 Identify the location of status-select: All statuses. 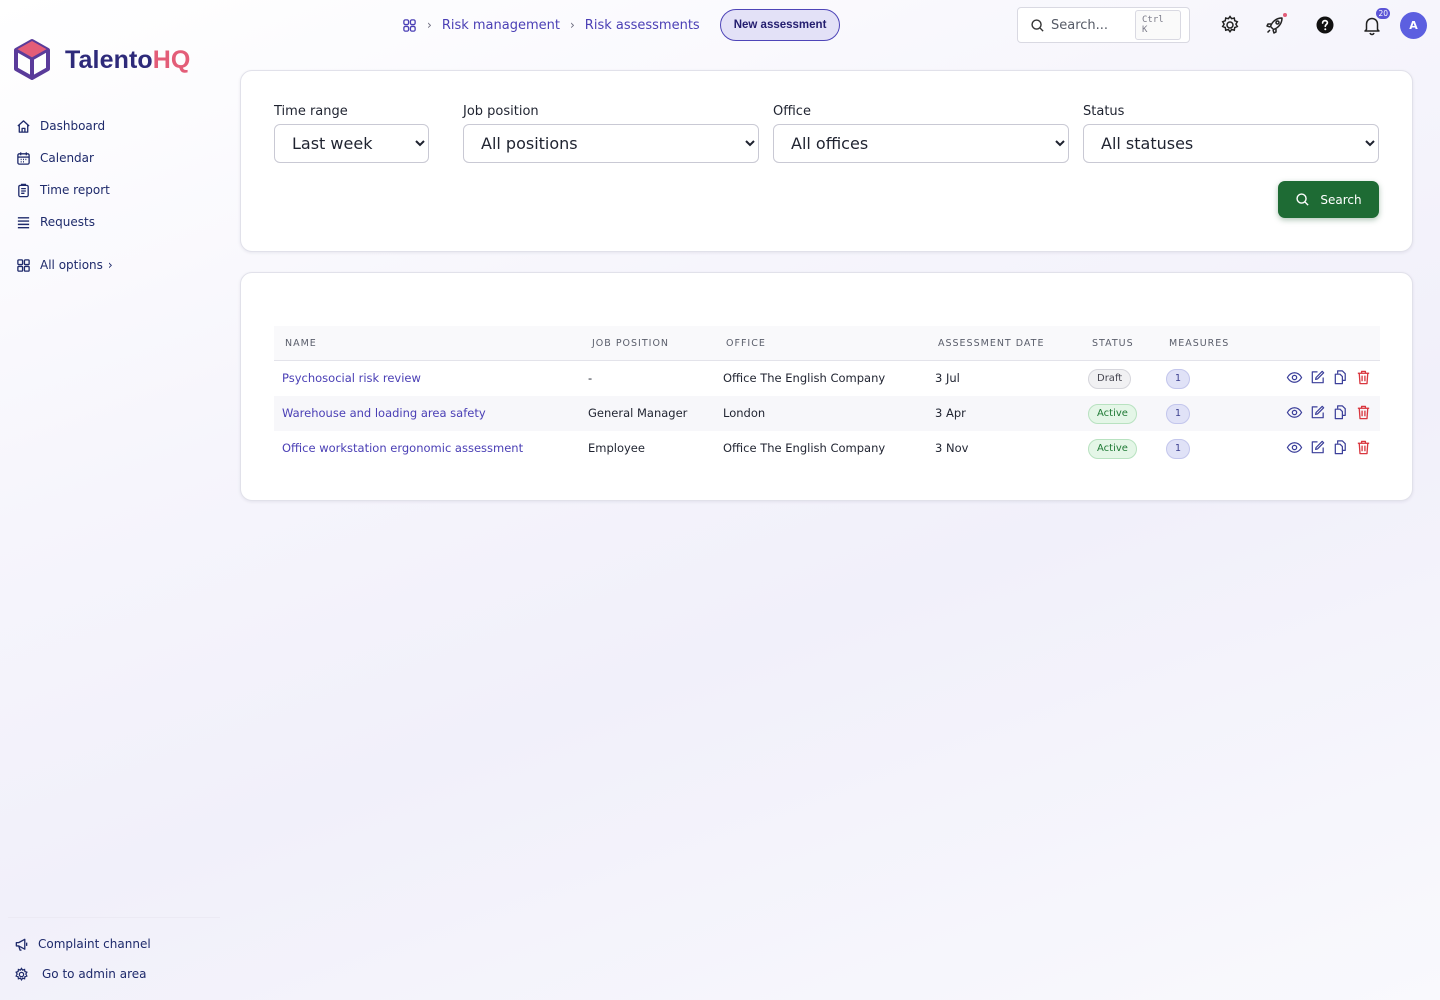
(1231, 143).